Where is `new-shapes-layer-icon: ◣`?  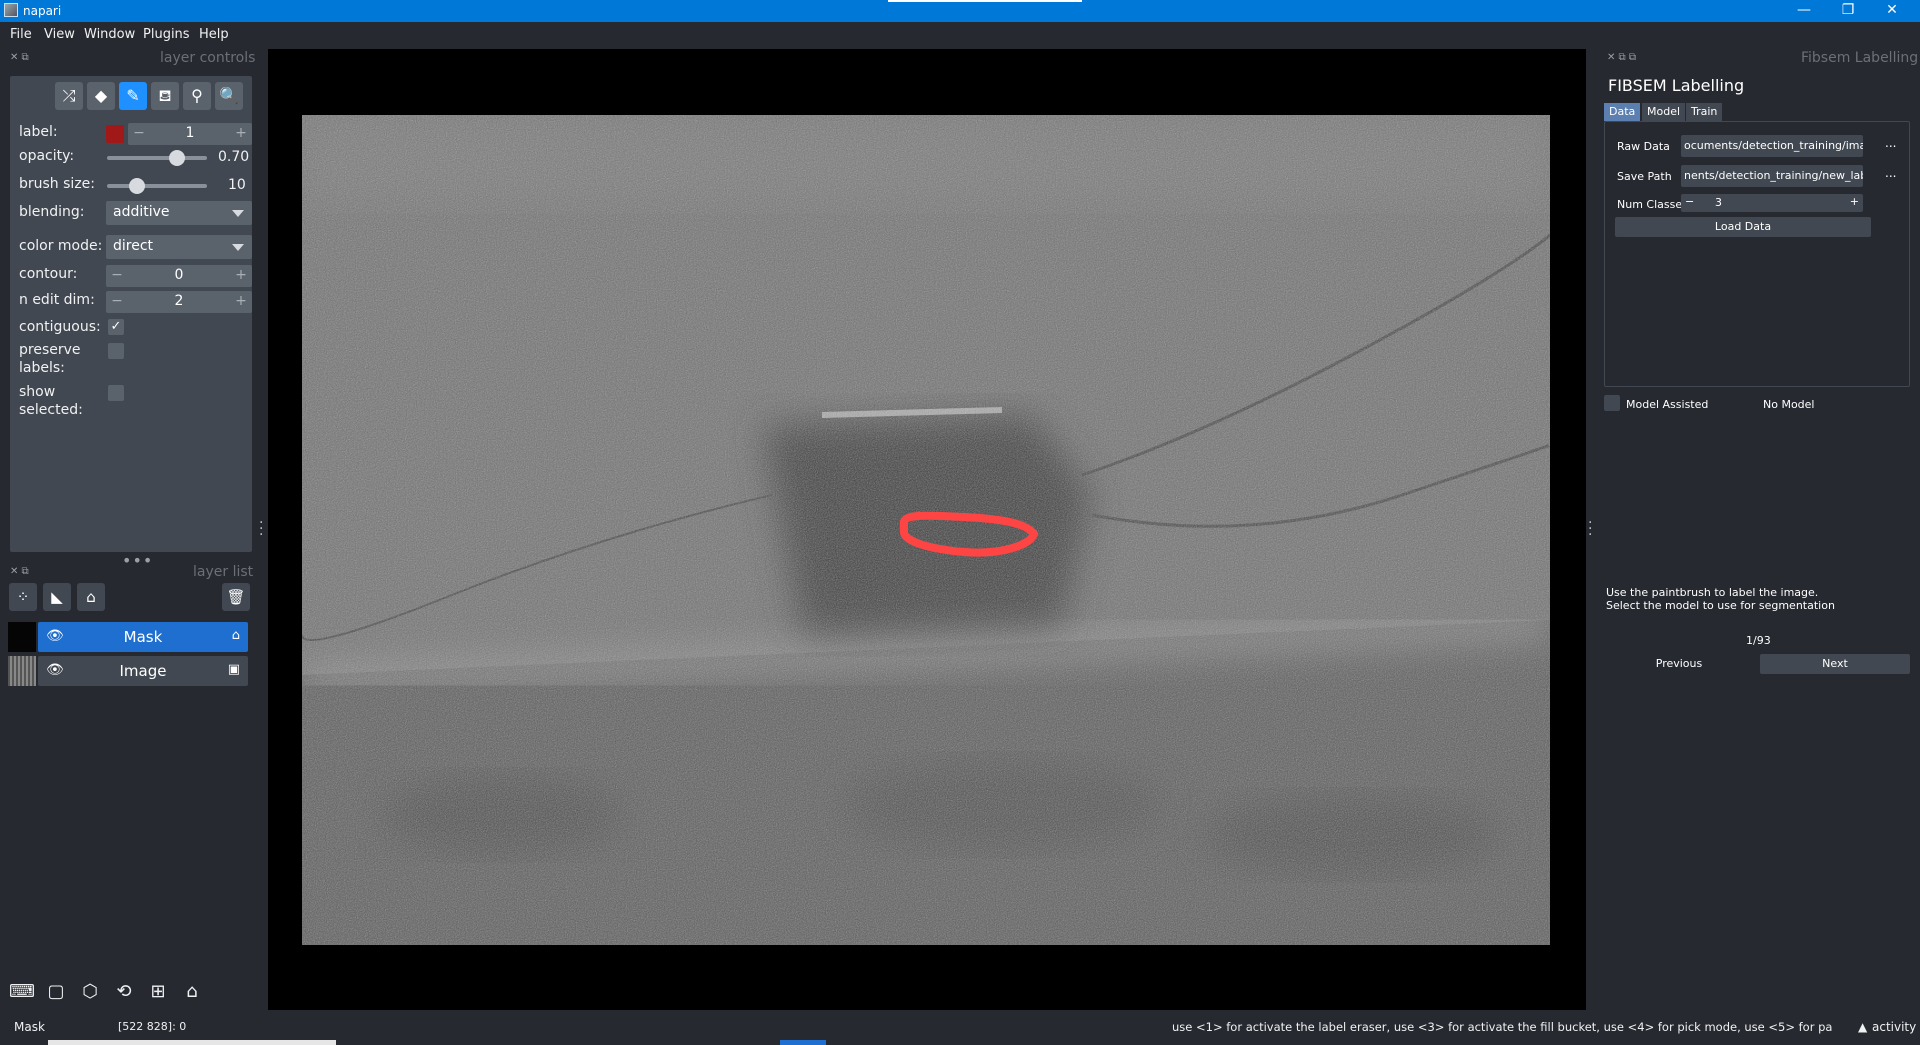
new-shapes-layer-icon: ◣ is located at coordinates (57, 597).